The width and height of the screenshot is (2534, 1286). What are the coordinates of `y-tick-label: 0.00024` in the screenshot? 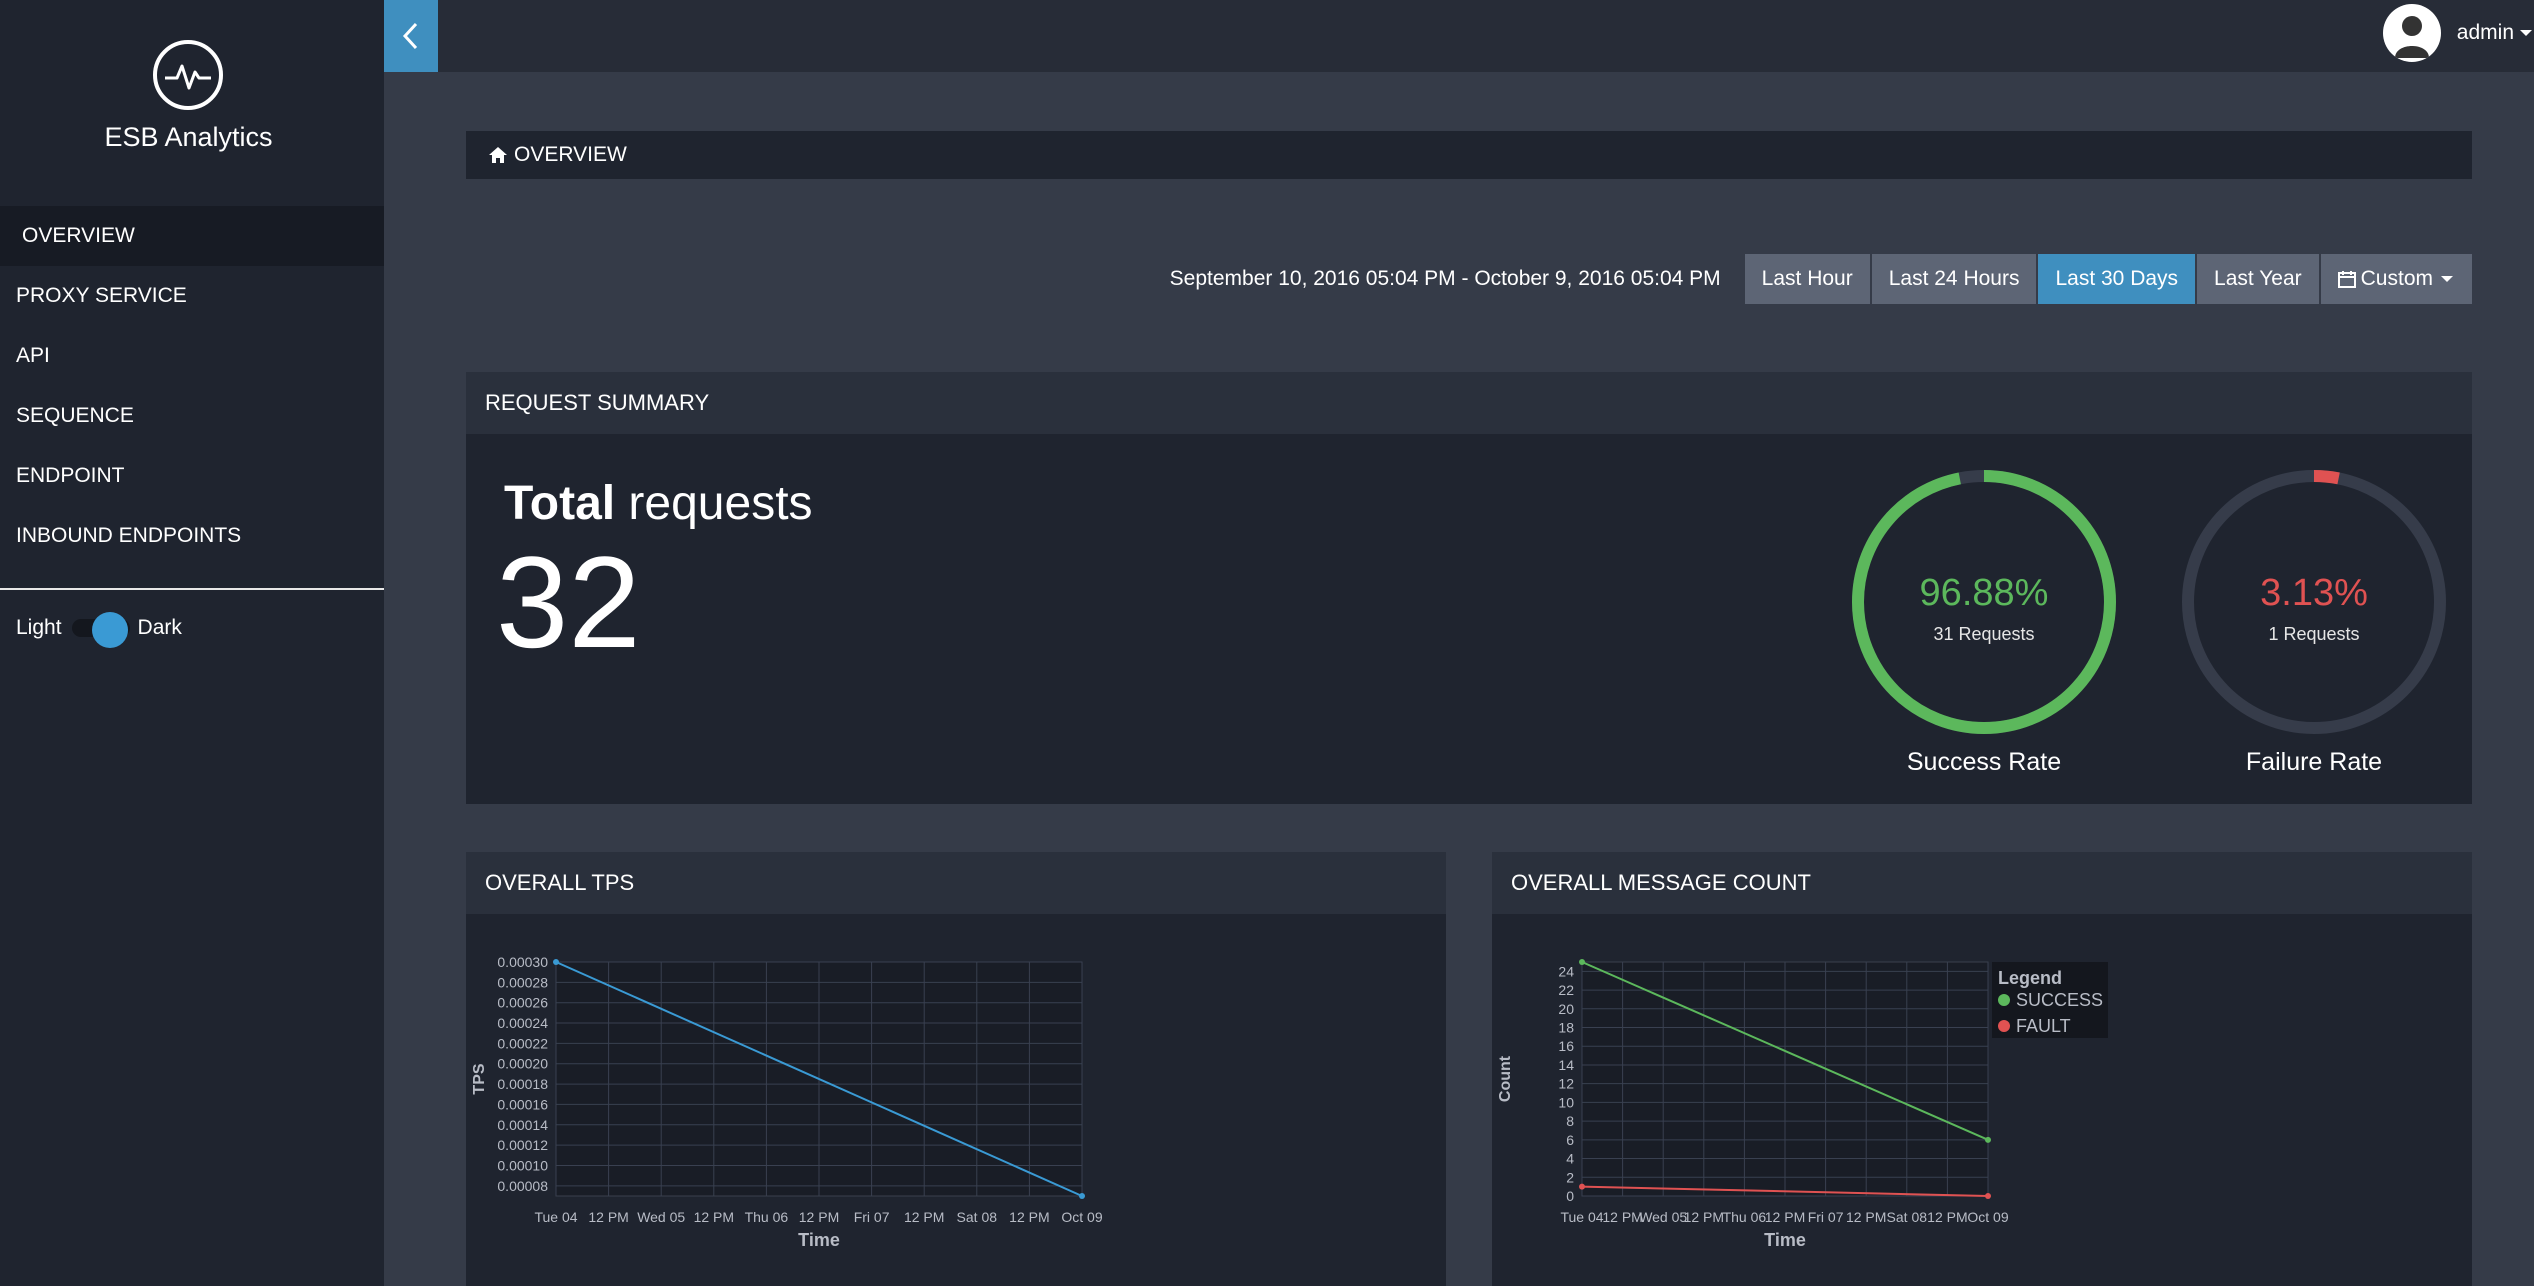 It's located at (522, 1023).